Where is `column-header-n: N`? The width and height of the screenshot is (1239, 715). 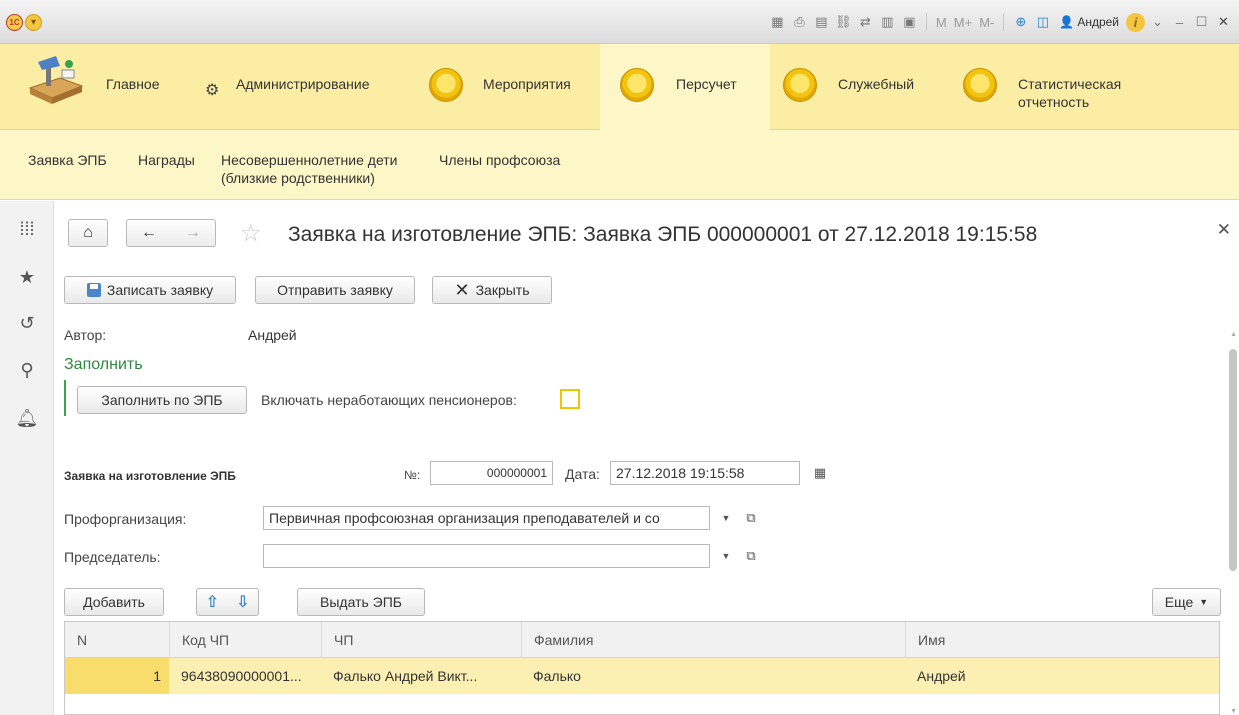
column-header-n: N is located at coordinates (117, 640).